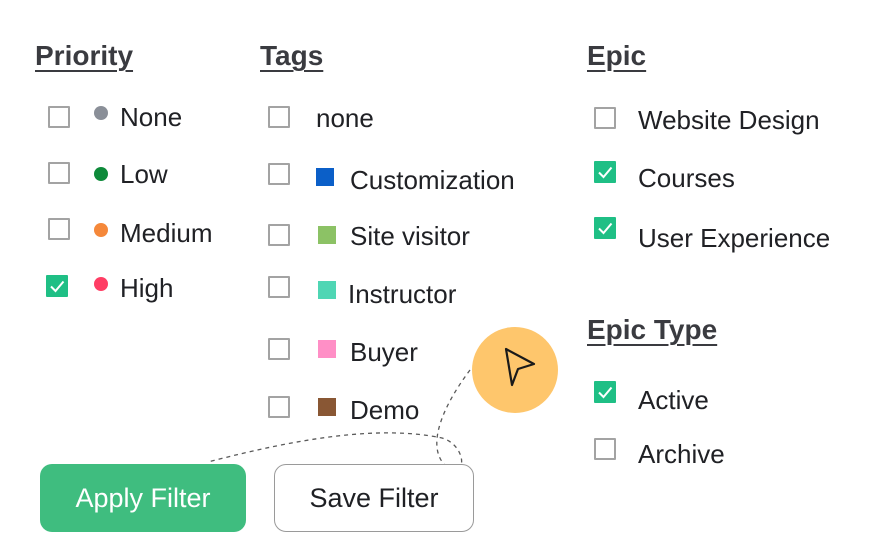 Image resolution: width=884 pixels, height=552 pixels. What do you see at coordinates (402, 294) in the screenshot?
I see `tag-instructor-label: Instructor` at bounding box center [402, 294].